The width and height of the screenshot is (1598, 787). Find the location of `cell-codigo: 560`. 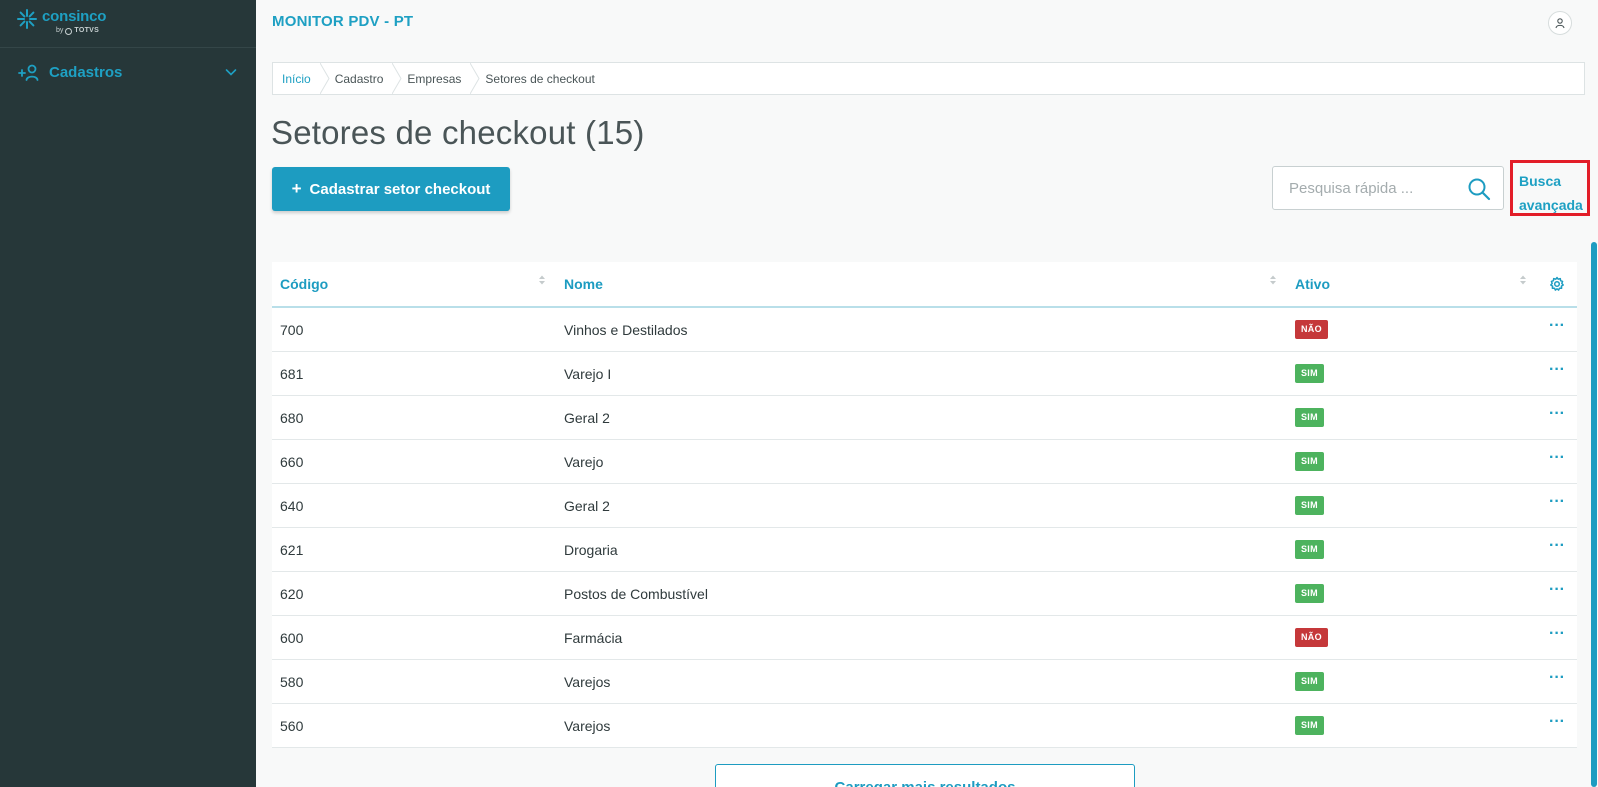

cell-codigo: 560 is located at coordinates (292, 725).